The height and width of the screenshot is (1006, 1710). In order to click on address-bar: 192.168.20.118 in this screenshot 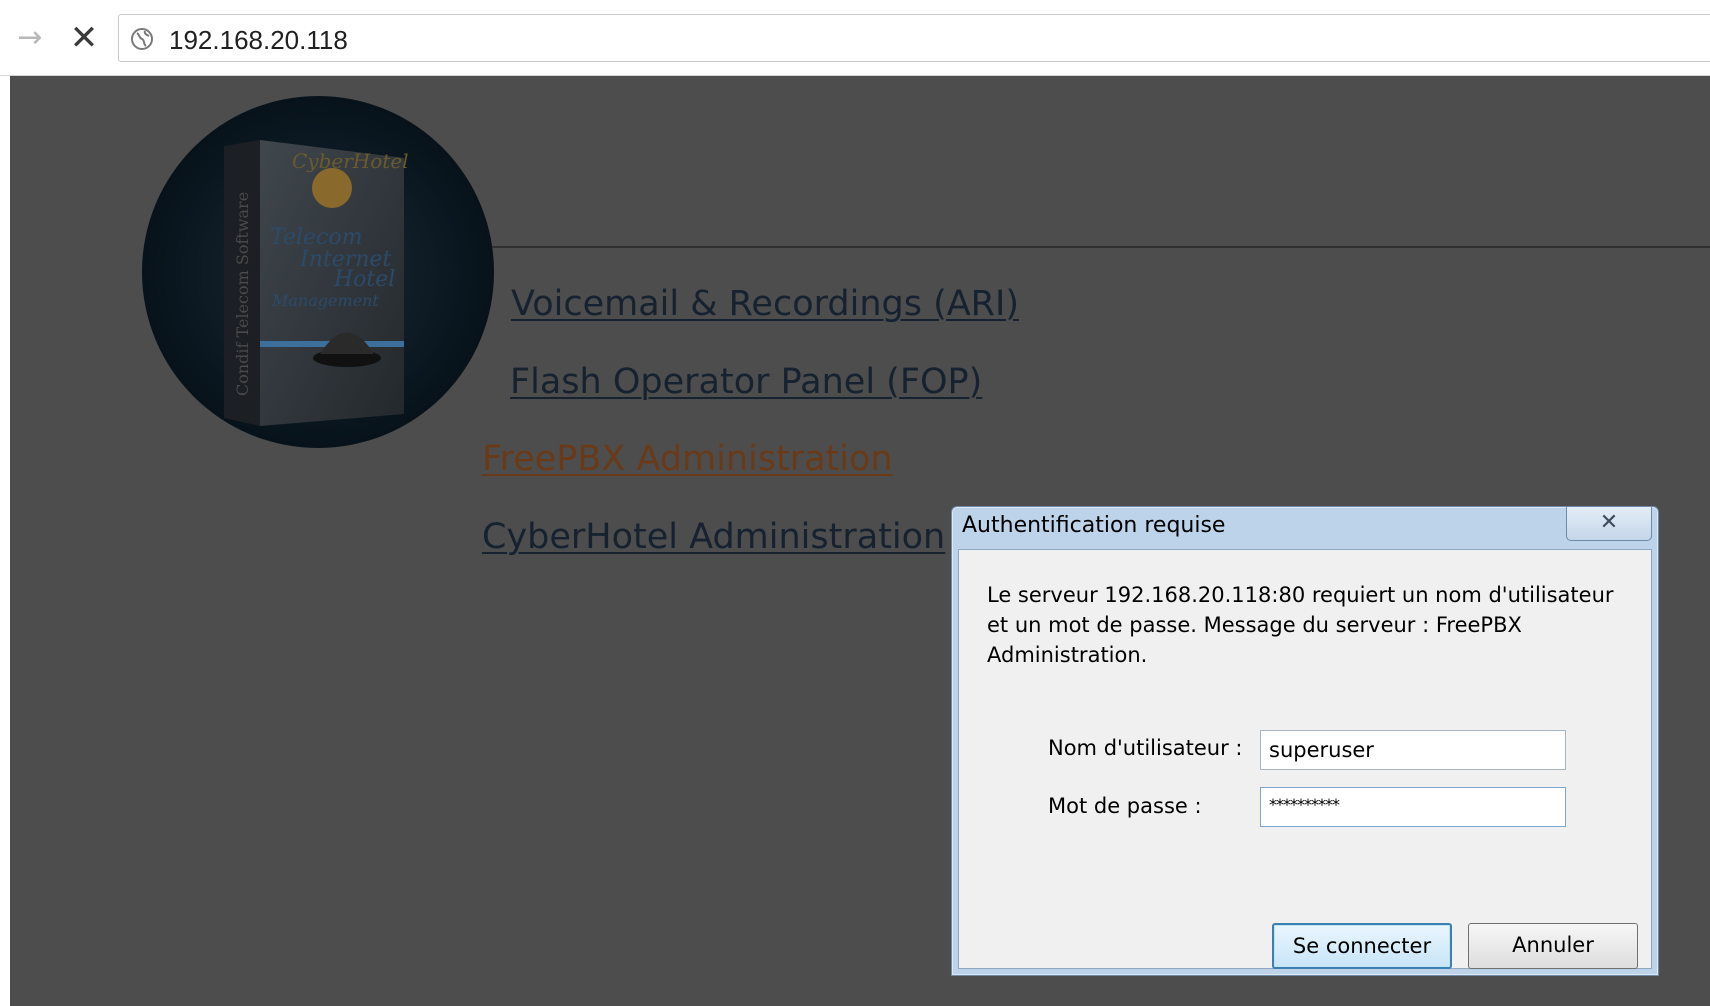, I will do `click(914, 38)`.